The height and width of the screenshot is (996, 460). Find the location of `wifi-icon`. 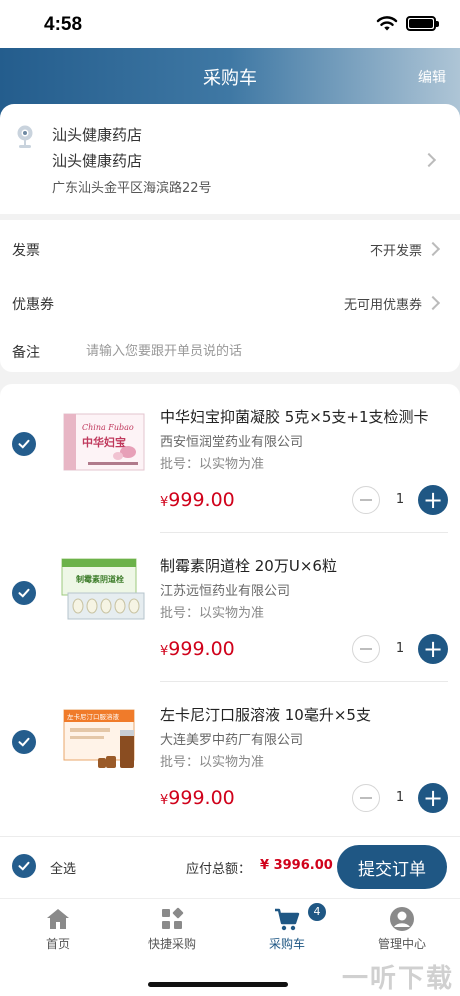

wifi-icon is located at coordinates (387, 23).